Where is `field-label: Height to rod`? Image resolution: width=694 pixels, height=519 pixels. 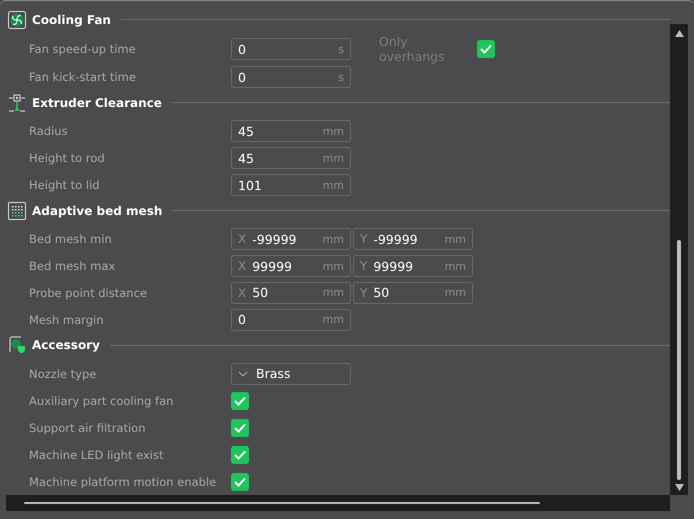 field-label: Height to rod is located at coordinates (67, 158).